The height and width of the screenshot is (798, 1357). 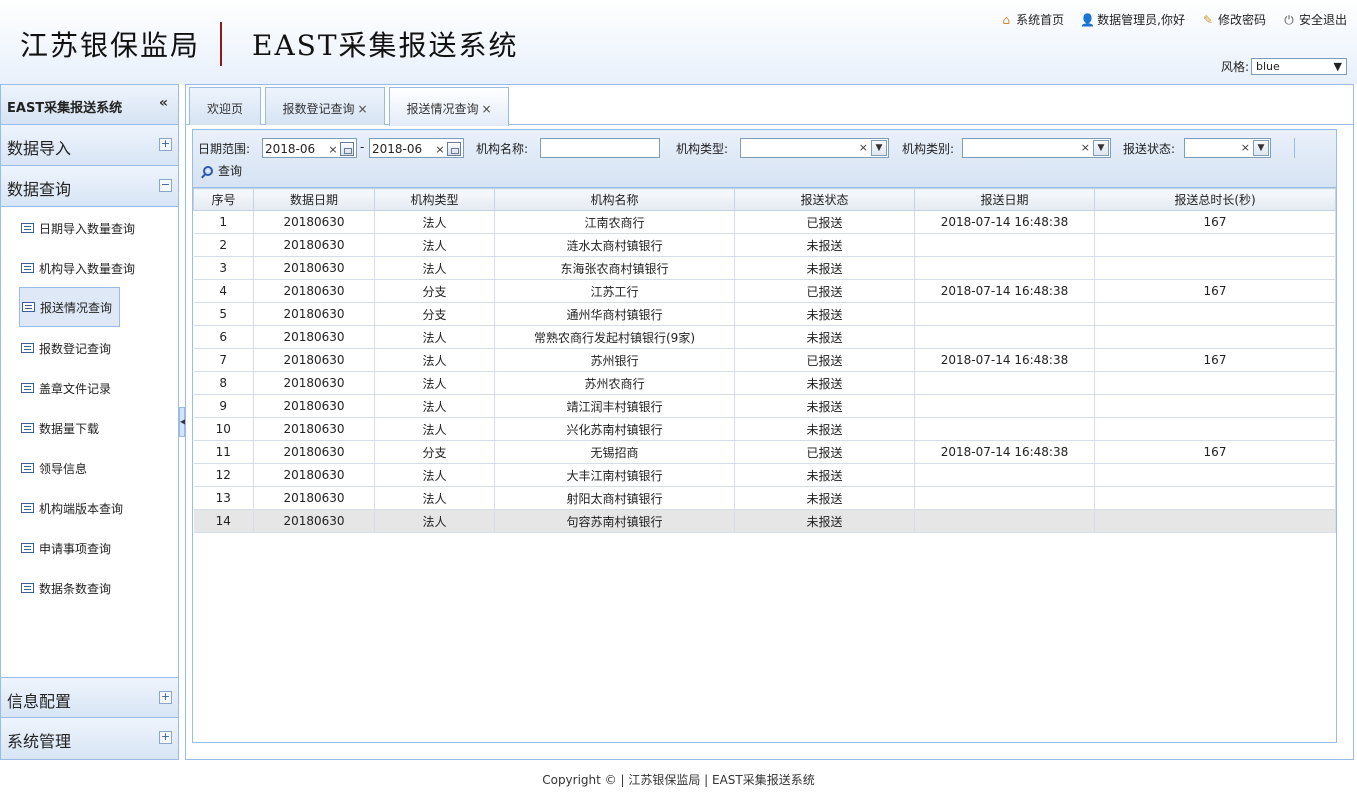 What do you see at coordinates (314, 291) in the screenshot?
I see `table-cell: 20180630` at bounding box center [314, 291].